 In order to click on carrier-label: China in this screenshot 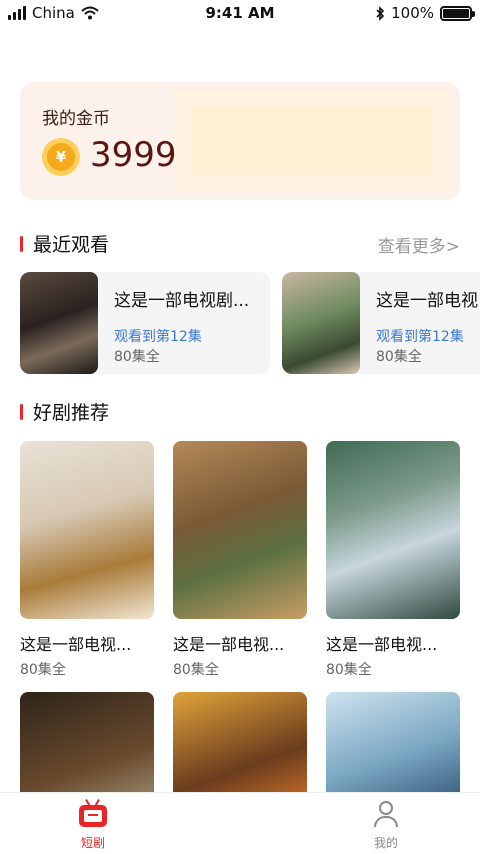, I will do `click(53, 13)`.